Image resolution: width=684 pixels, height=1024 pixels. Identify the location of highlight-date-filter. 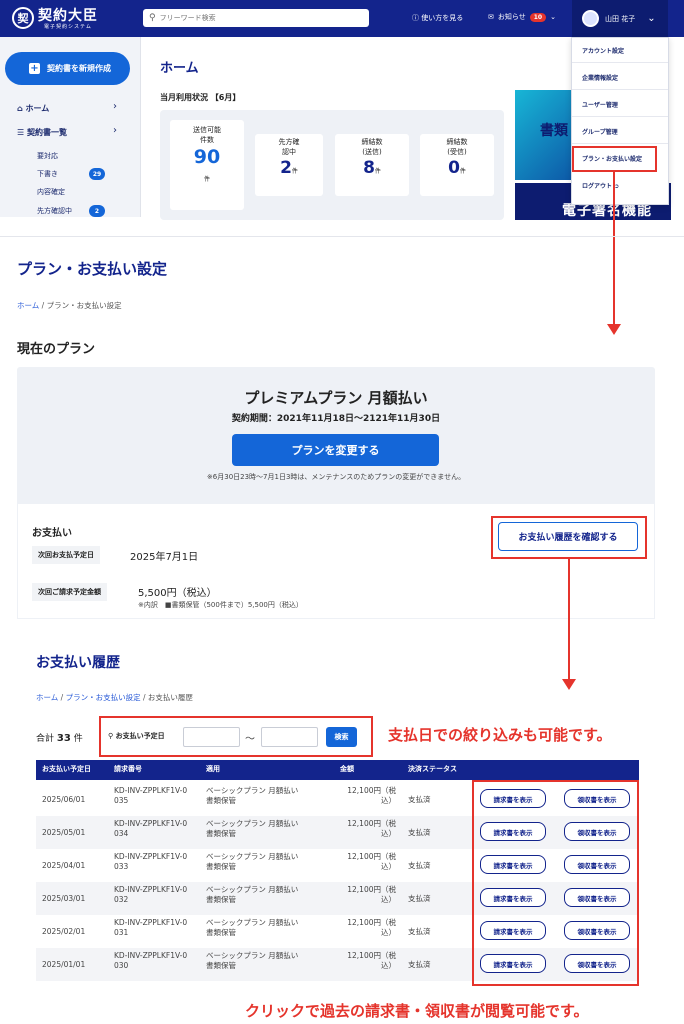
(236, 736).